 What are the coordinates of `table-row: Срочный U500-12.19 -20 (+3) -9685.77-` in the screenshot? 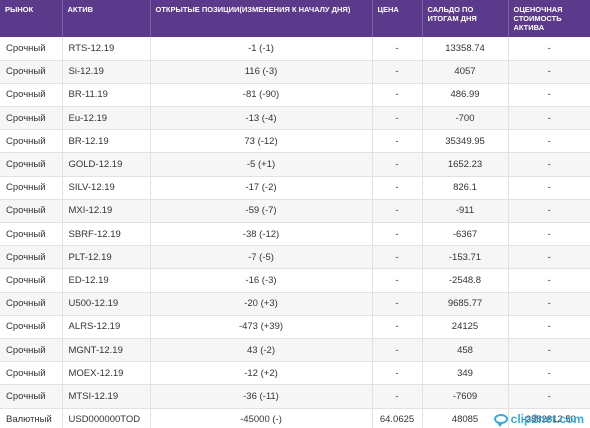 It's located at (295, 304).